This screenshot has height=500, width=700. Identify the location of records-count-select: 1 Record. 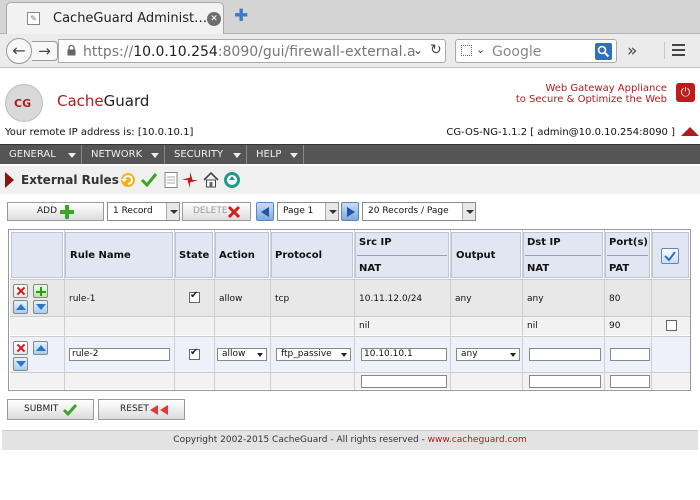
(143, 211).